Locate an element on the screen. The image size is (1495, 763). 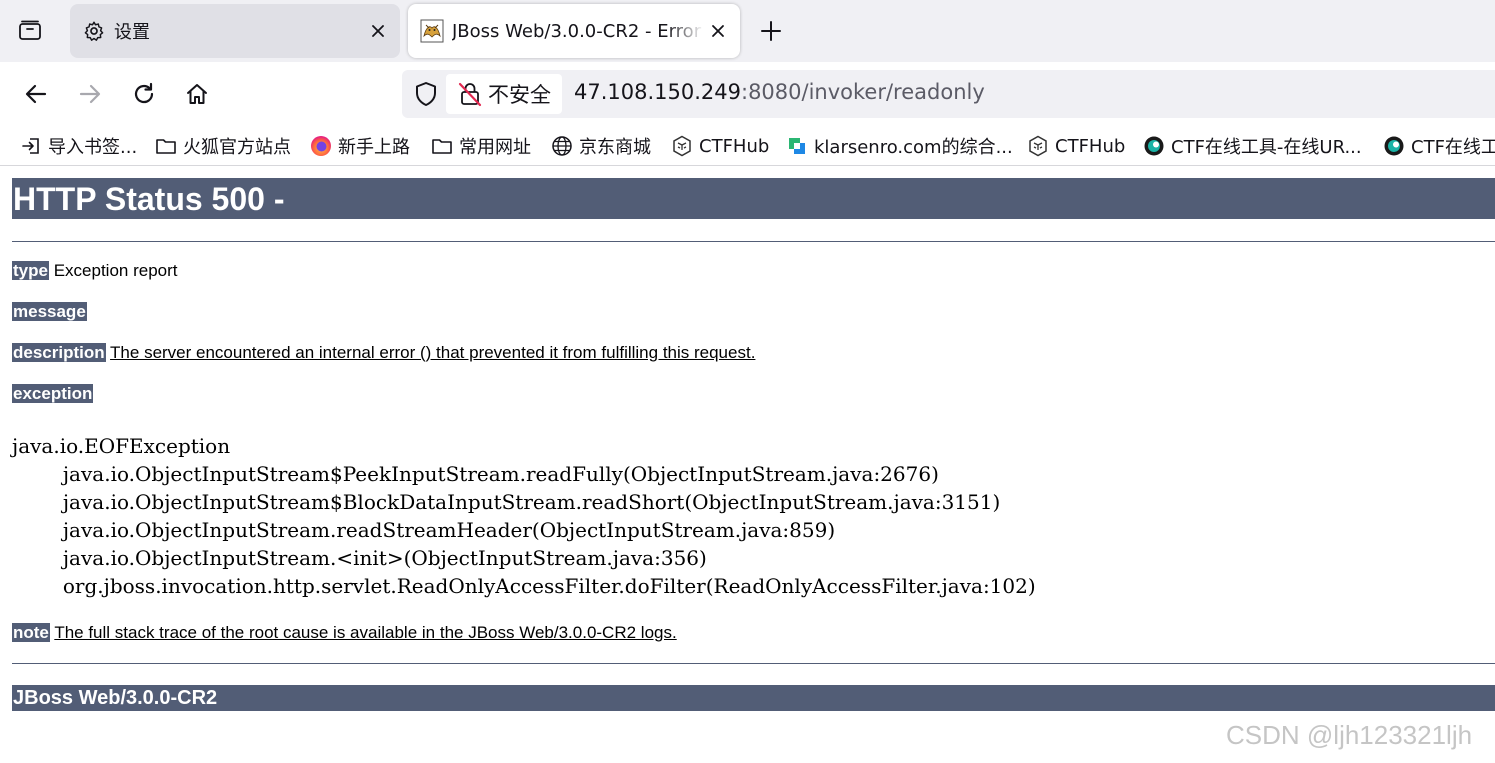
bookmark-jd: 京东商城 is located at coordinates (601, 146).